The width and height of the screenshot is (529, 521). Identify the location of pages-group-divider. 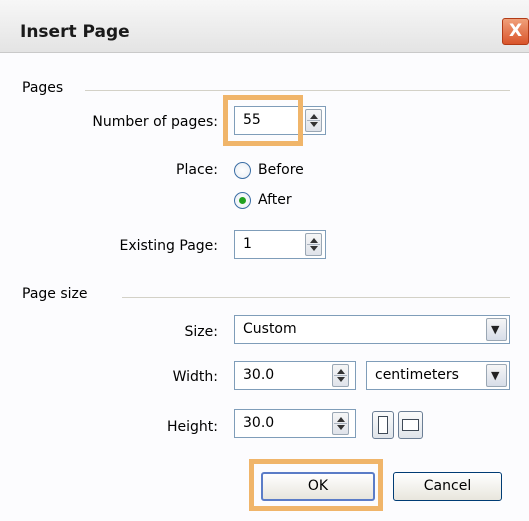
(297, 90).